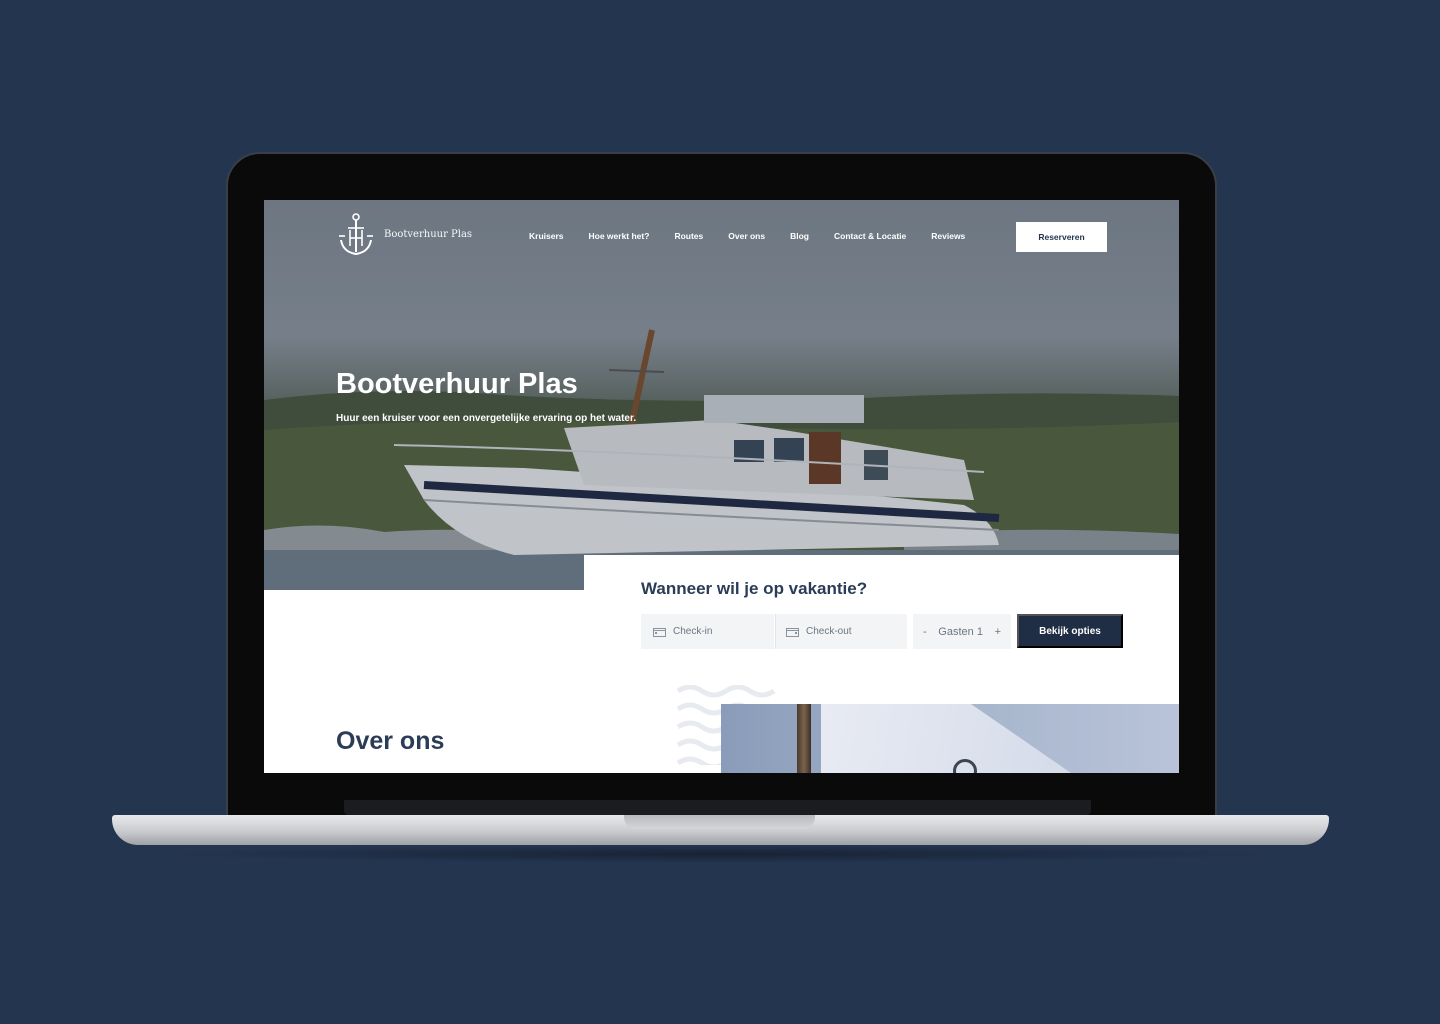  Describe the element at coordinates (546, 236) in the screenshot. I see `nav-item-kruisers: Kruisers` at that location.